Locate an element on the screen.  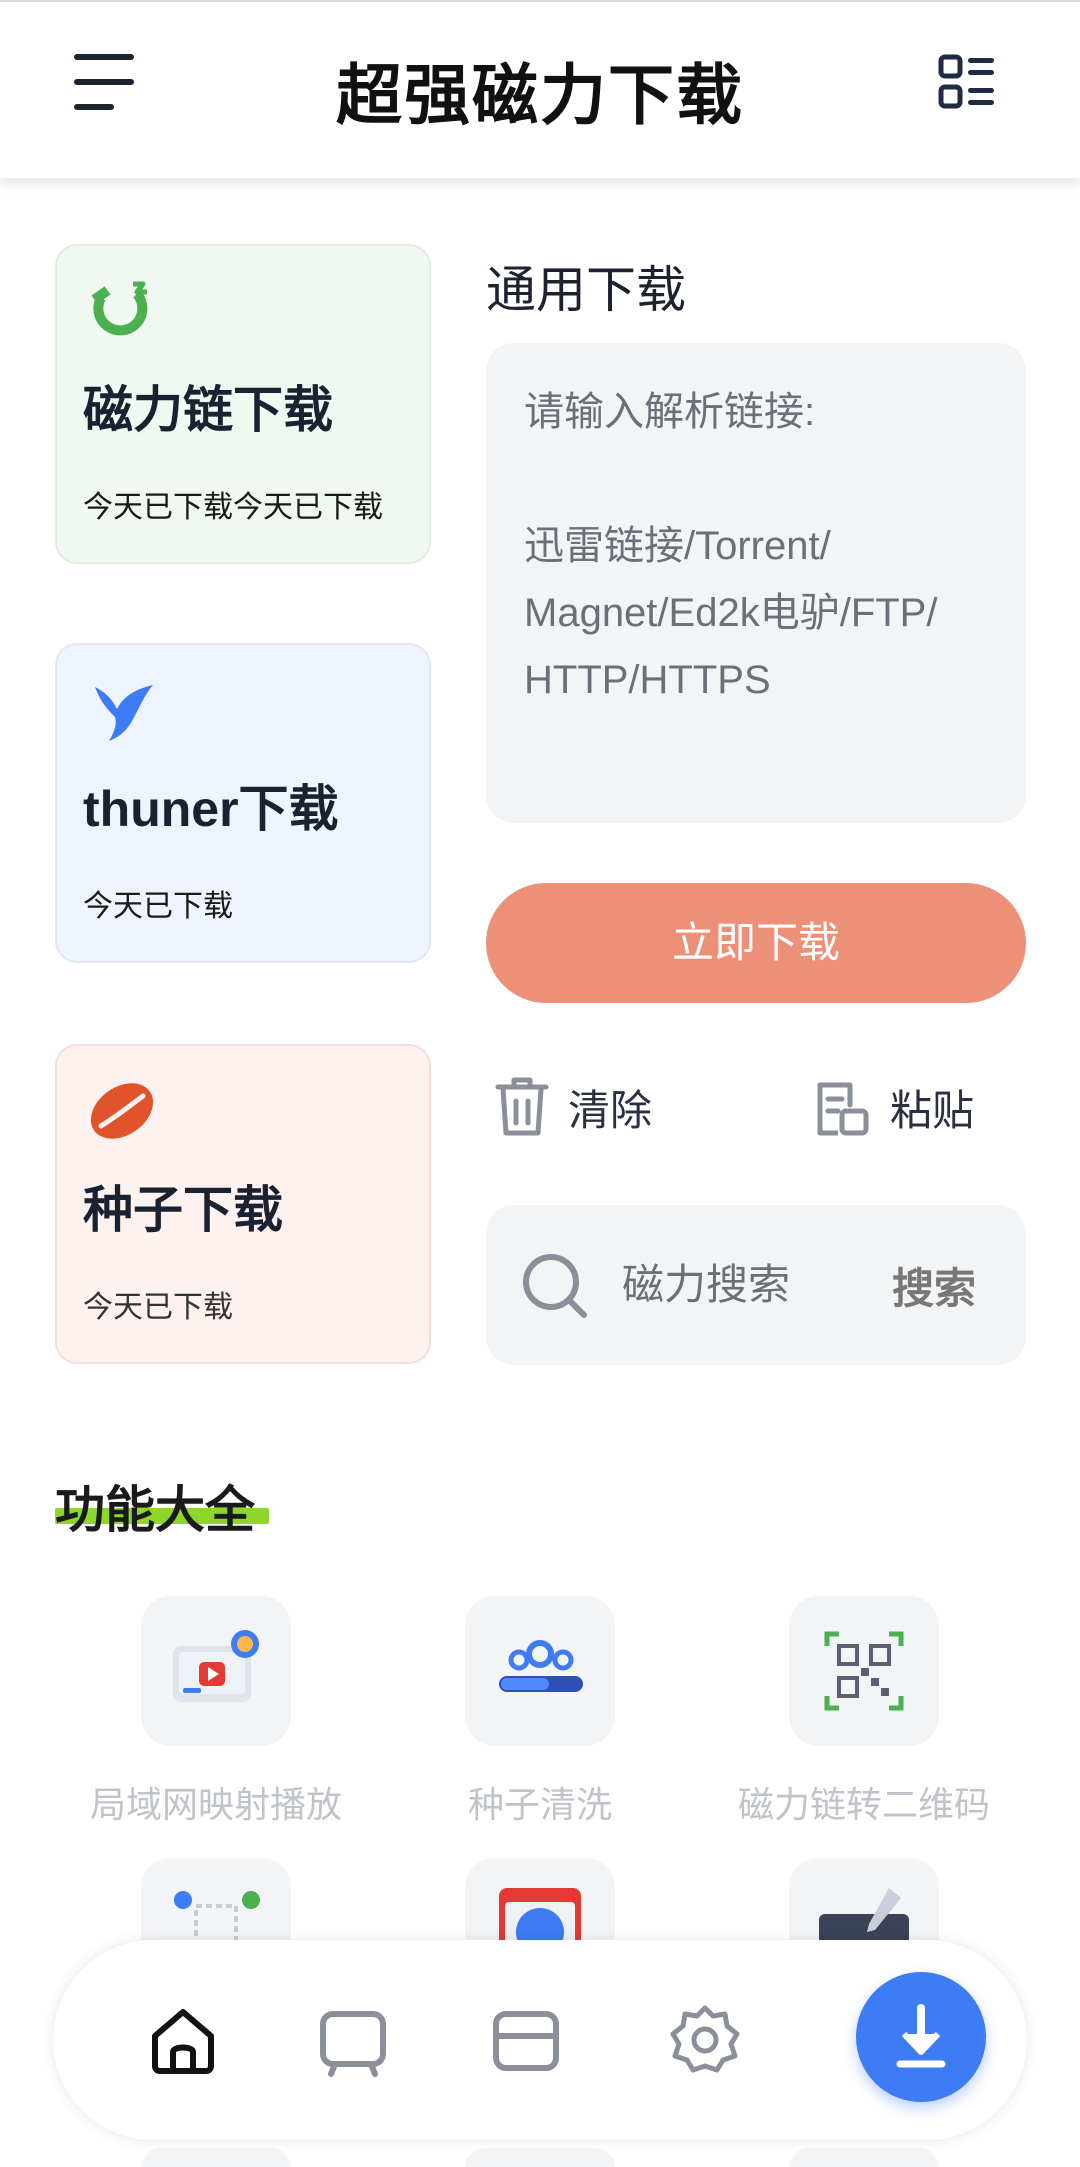
download-fab is located at coordinates (921, 2037).